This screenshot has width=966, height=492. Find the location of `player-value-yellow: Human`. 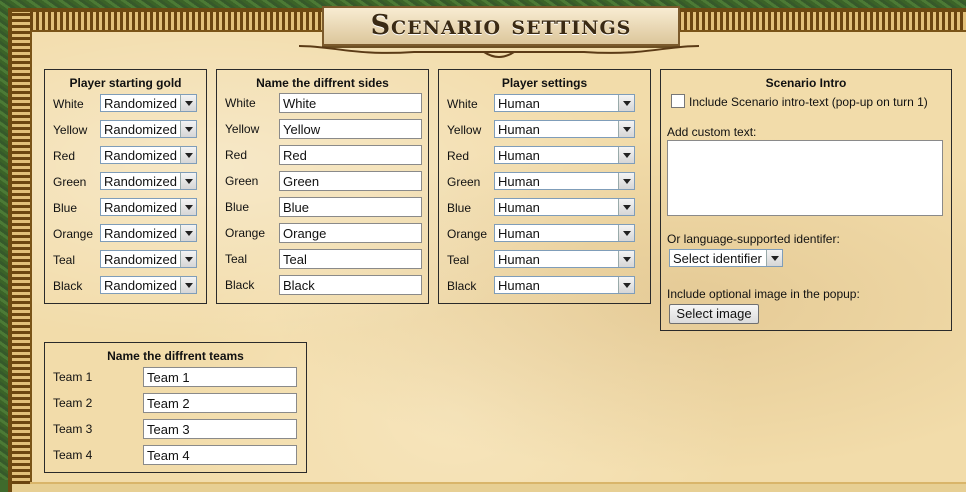

player-value-yellow: Human is located at coordinates (519, 129).